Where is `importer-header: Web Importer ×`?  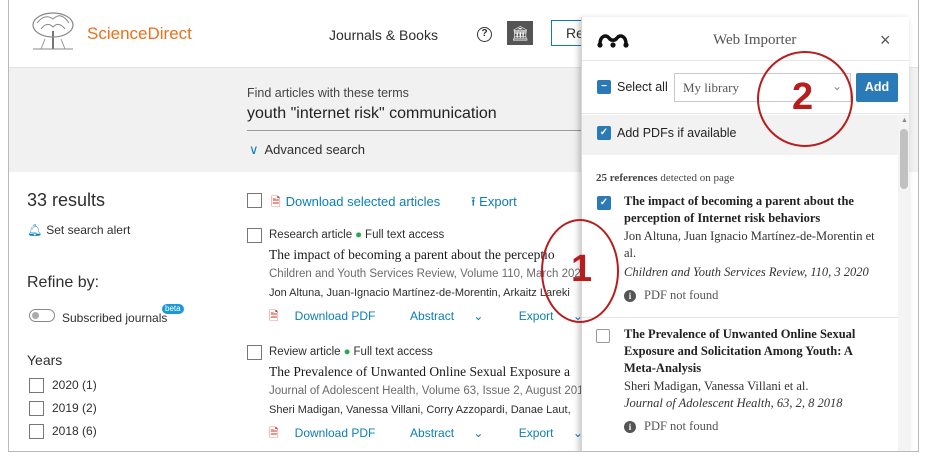
importer-header: Web Importer × is located at coordinates (745, 39).